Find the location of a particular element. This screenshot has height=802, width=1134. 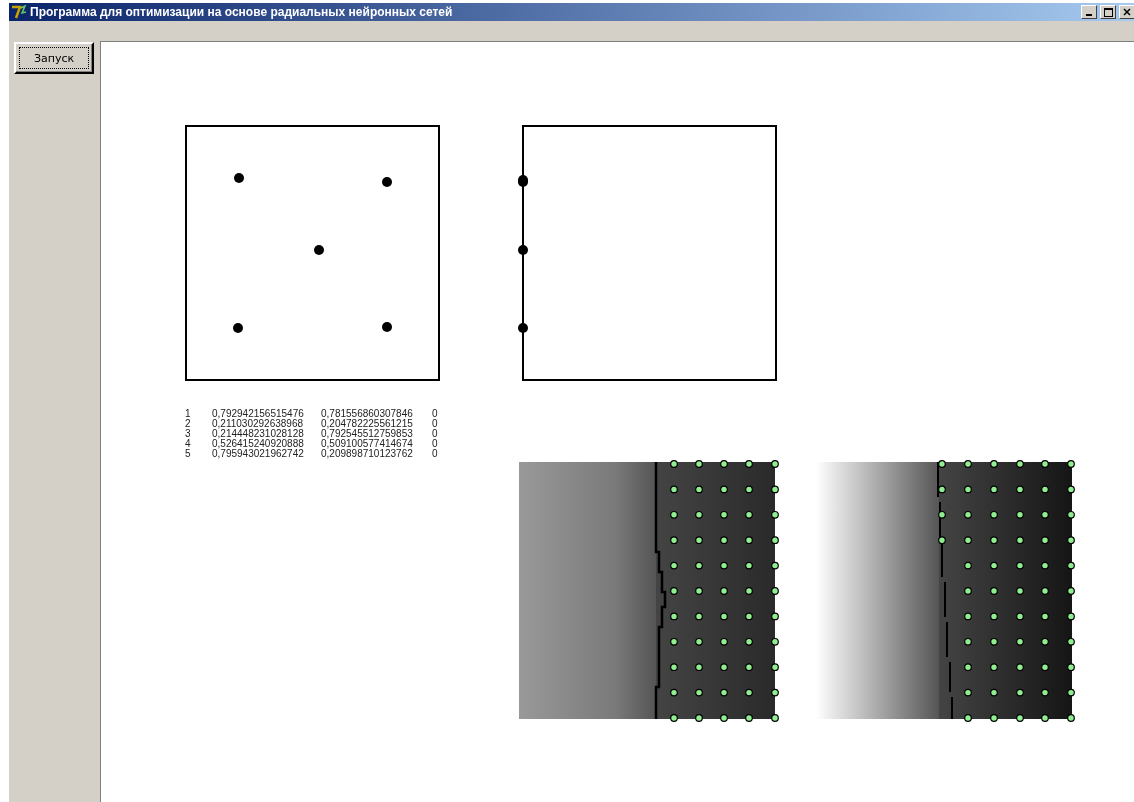

table-cell-text: 0,792545512759853 is located at coordinates (367, 434).